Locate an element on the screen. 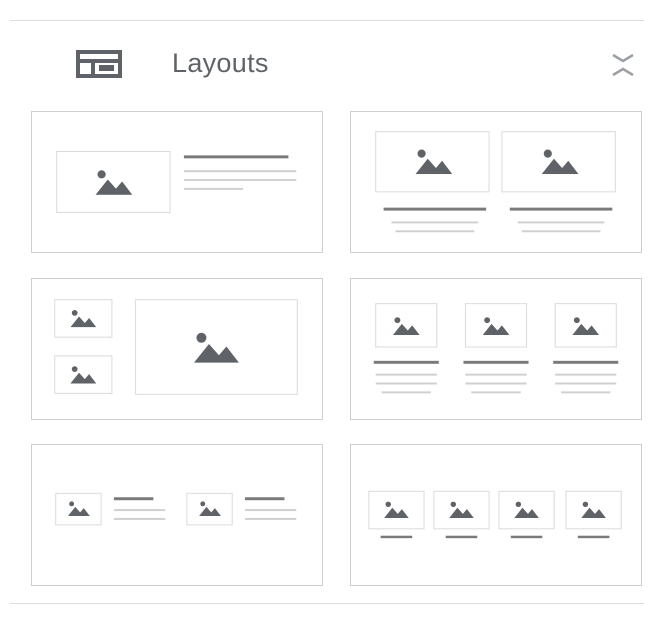 This screenshot has height=622, width=654. layout-two-small-one-large is located at coordinates (177, 349).